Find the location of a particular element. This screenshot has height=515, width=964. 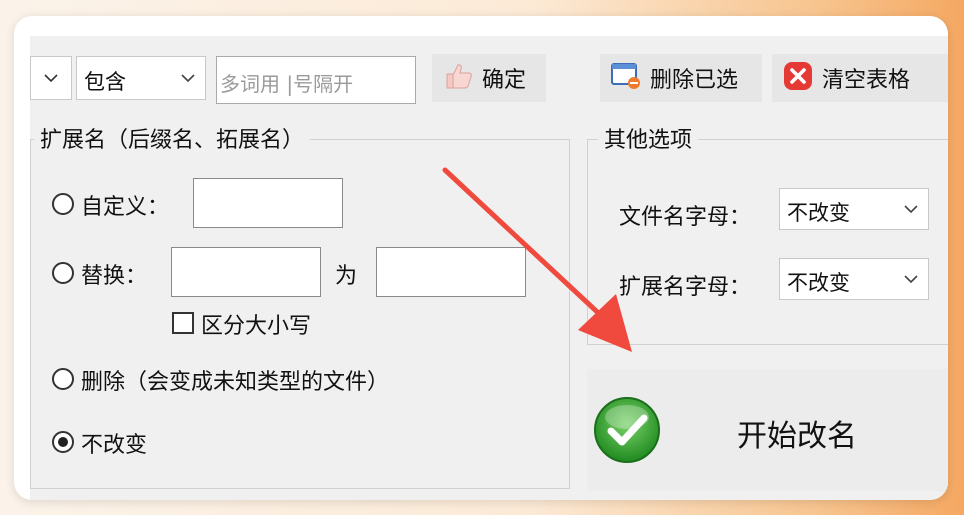

annotation-arrow-icon is located at coordinates (537, 259).